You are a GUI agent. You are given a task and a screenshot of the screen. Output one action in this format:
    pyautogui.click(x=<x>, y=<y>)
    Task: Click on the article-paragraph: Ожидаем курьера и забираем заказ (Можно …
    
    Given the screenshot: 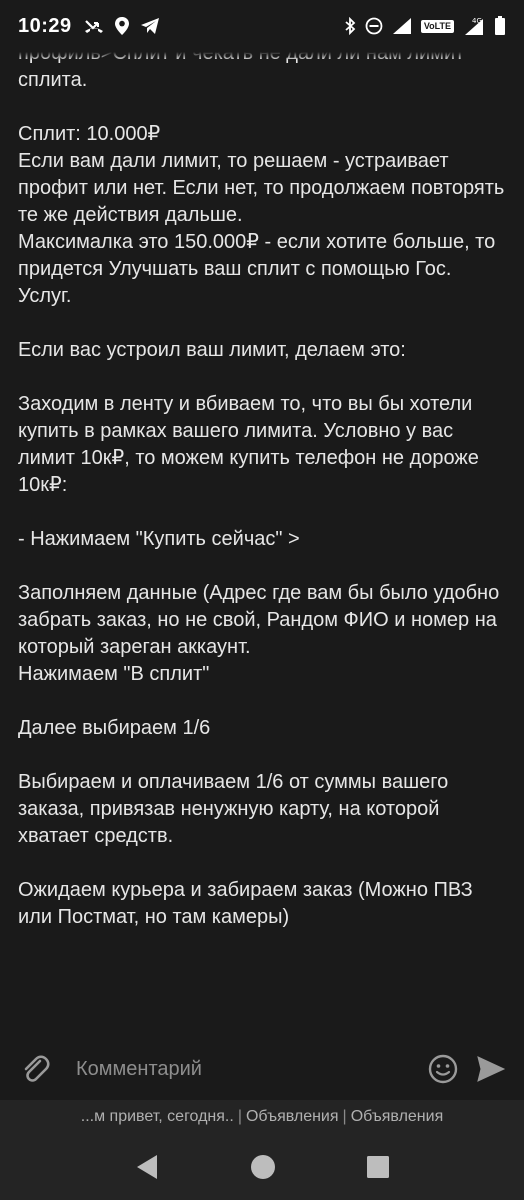 What is the action you would take?
    pyautogui.click(x=245, y=903)
    